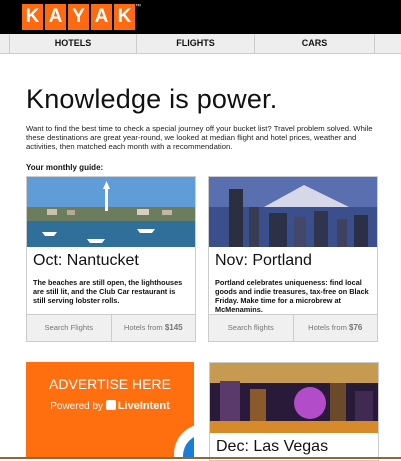  What do you see at coordinates (111, 212) in the screenshot?
I see `nantucket-photo` at bounding box center [111, 212].